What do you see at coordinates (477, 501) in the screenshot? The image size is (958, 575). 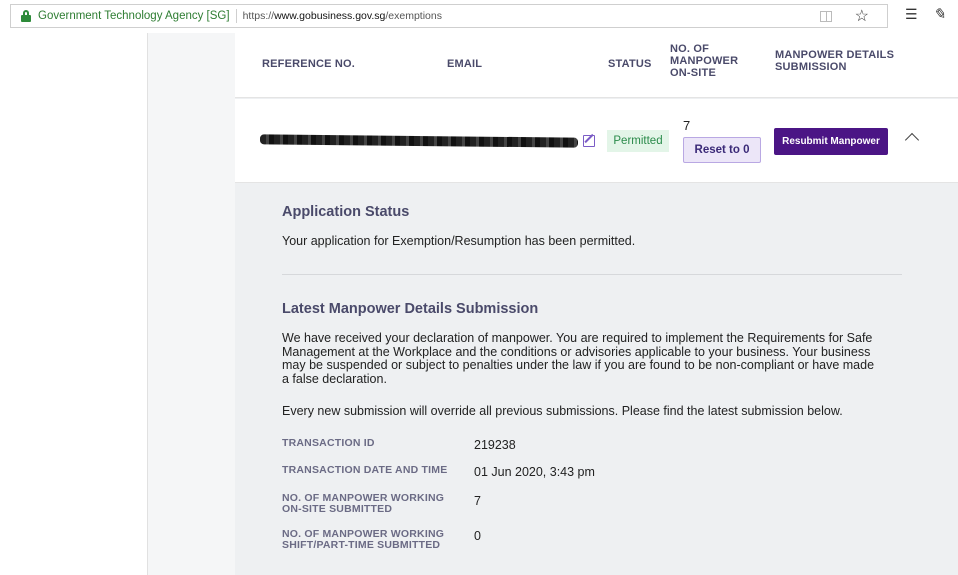 I see `onsite-submitted-value: 7` at bounding box center [477, 501].